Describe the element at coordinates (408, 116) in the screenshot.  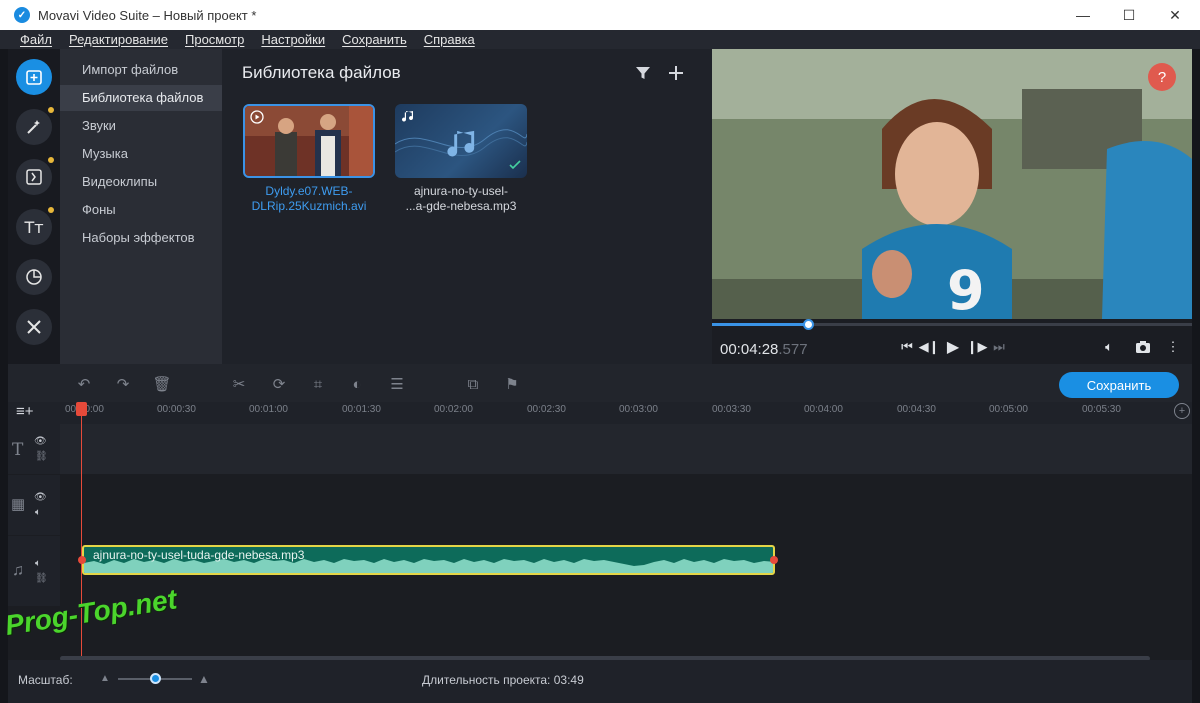
I see `music-note-small-icon` at that location.